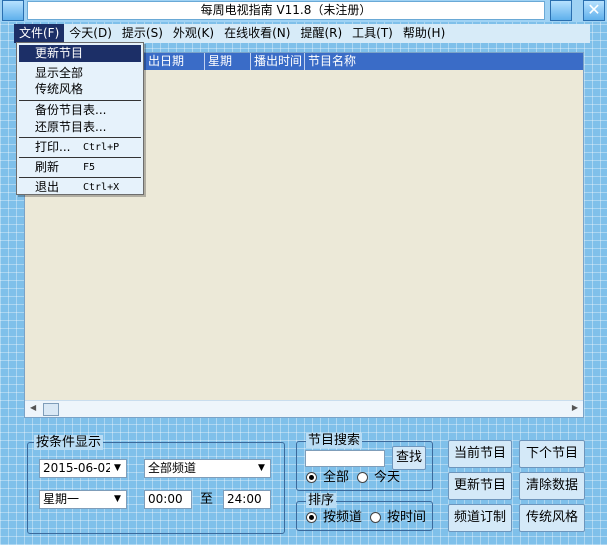 Image resolution: width=607 pixels, height=545 pixels. I want to click on current-program-button: 当前节目, so click(480, 454).